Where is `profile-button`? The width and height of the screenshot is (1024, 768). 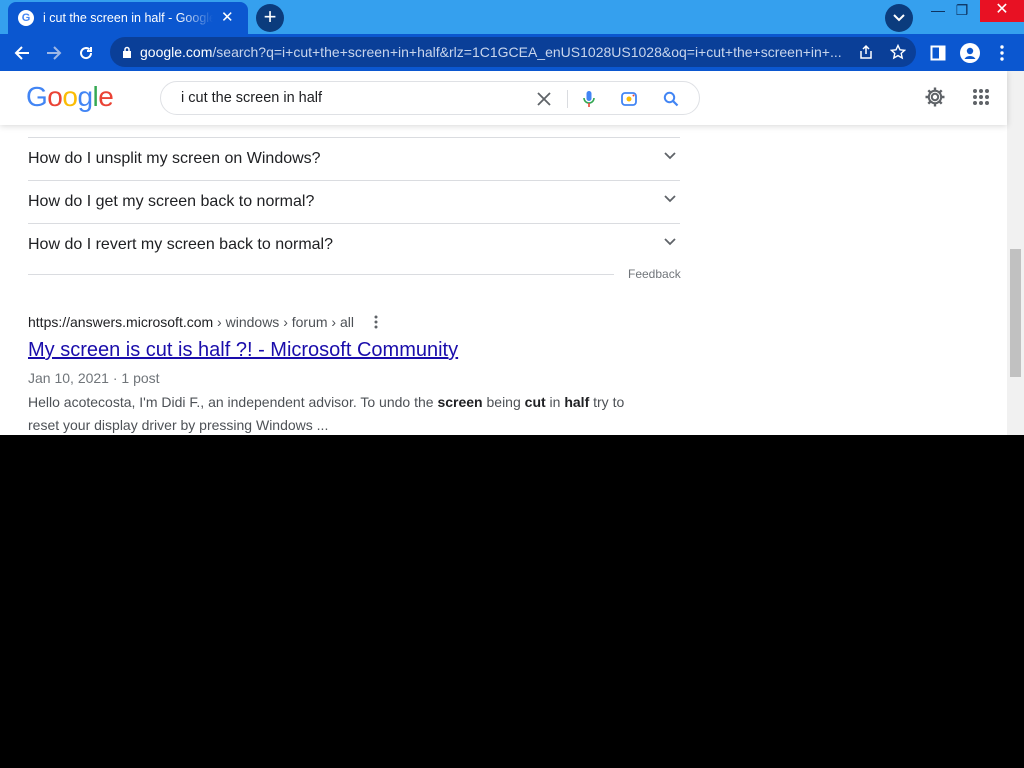 profile-button is located at coordinates (970, 53).